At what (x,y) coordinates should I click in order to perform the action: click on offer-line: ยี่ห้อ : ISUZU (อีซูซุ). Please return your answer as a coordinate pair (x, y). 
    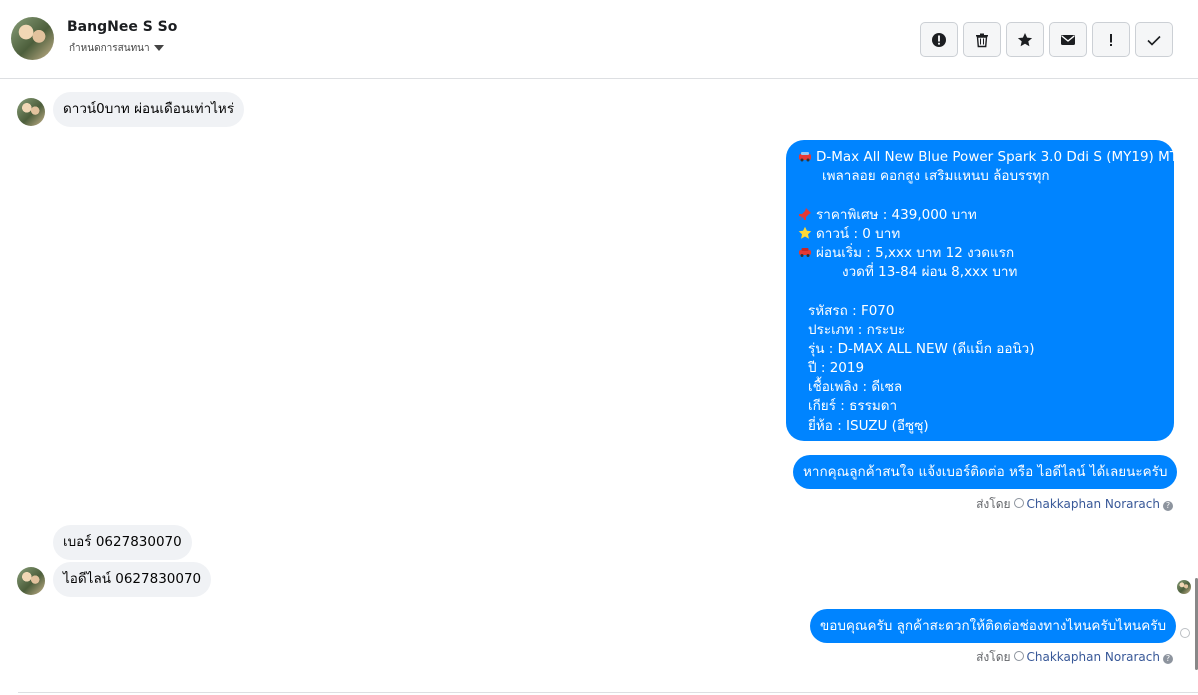
    Looking at the image, I should click on (868, 425).